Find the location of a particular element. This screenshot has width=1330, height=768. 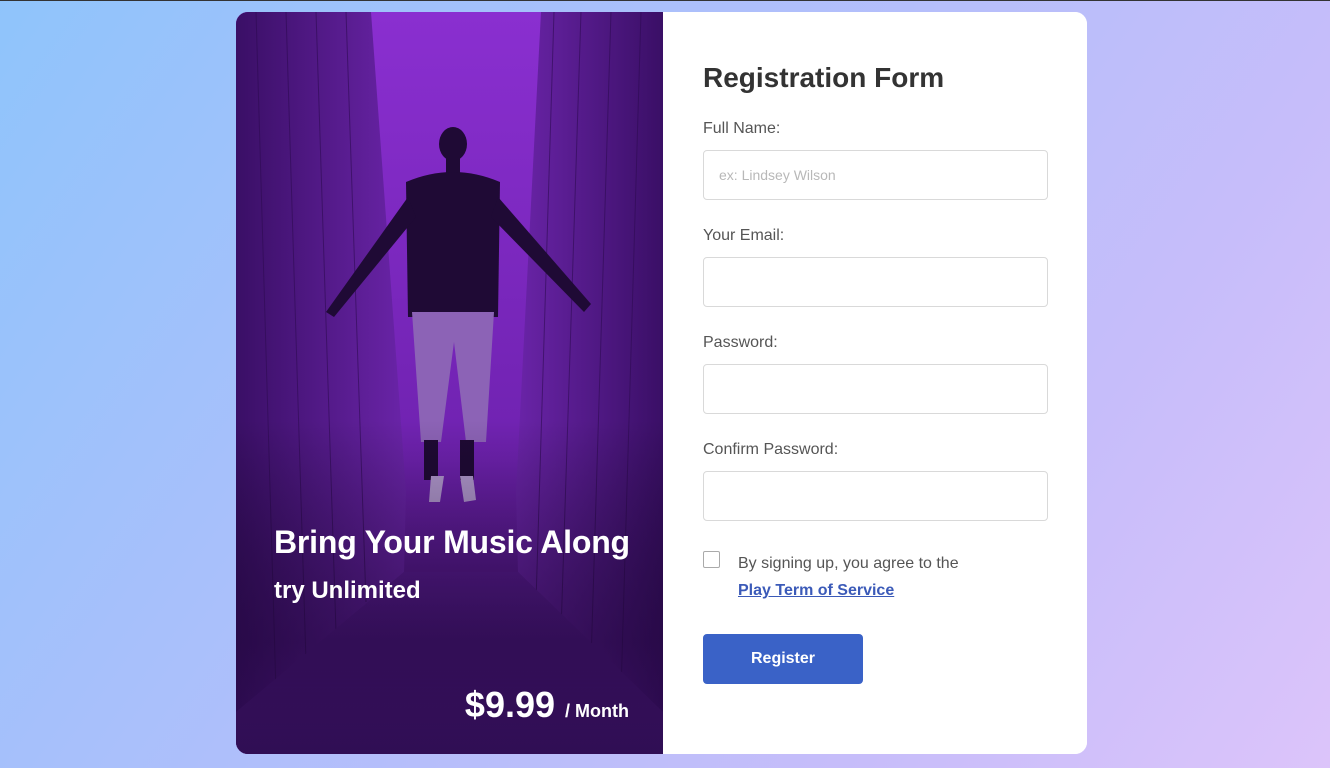

form-title: Registration Form is located at coordinates (824, 77).